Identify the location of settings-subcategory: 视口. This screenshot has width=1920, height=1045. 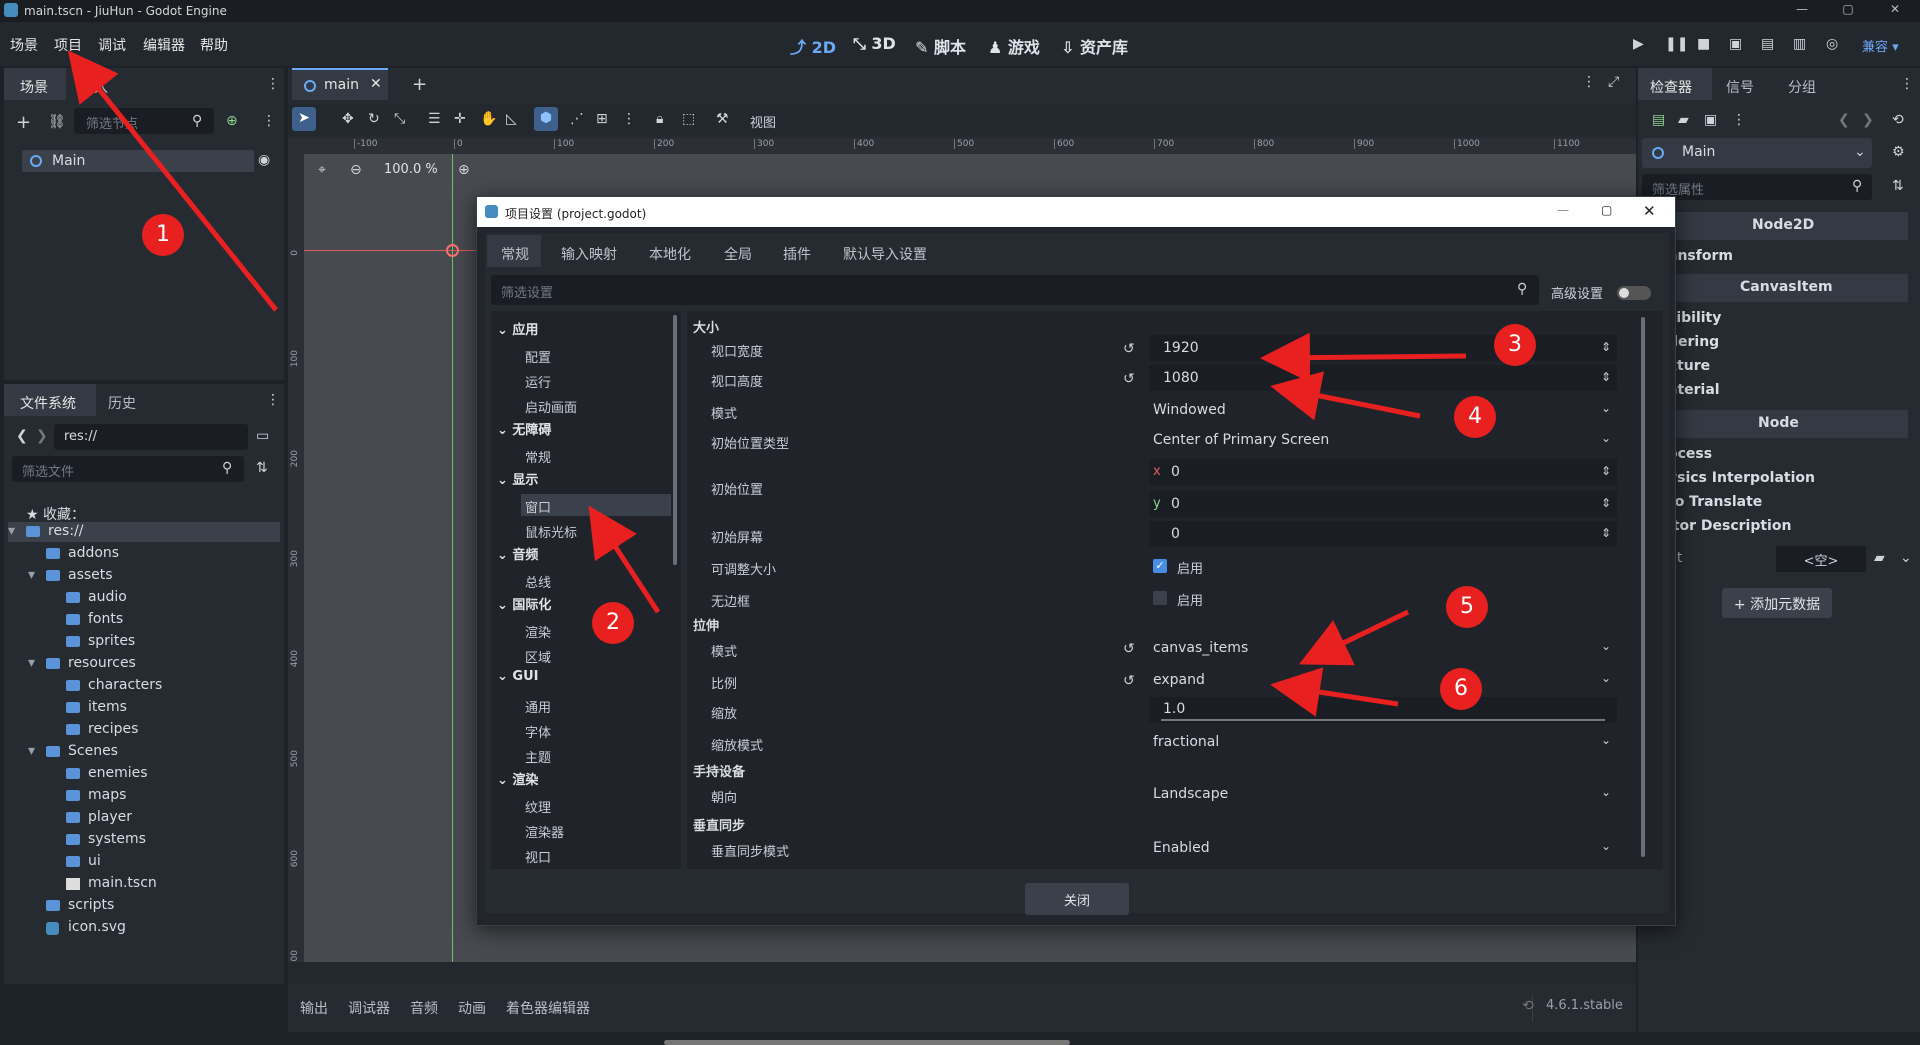
(596, 855).